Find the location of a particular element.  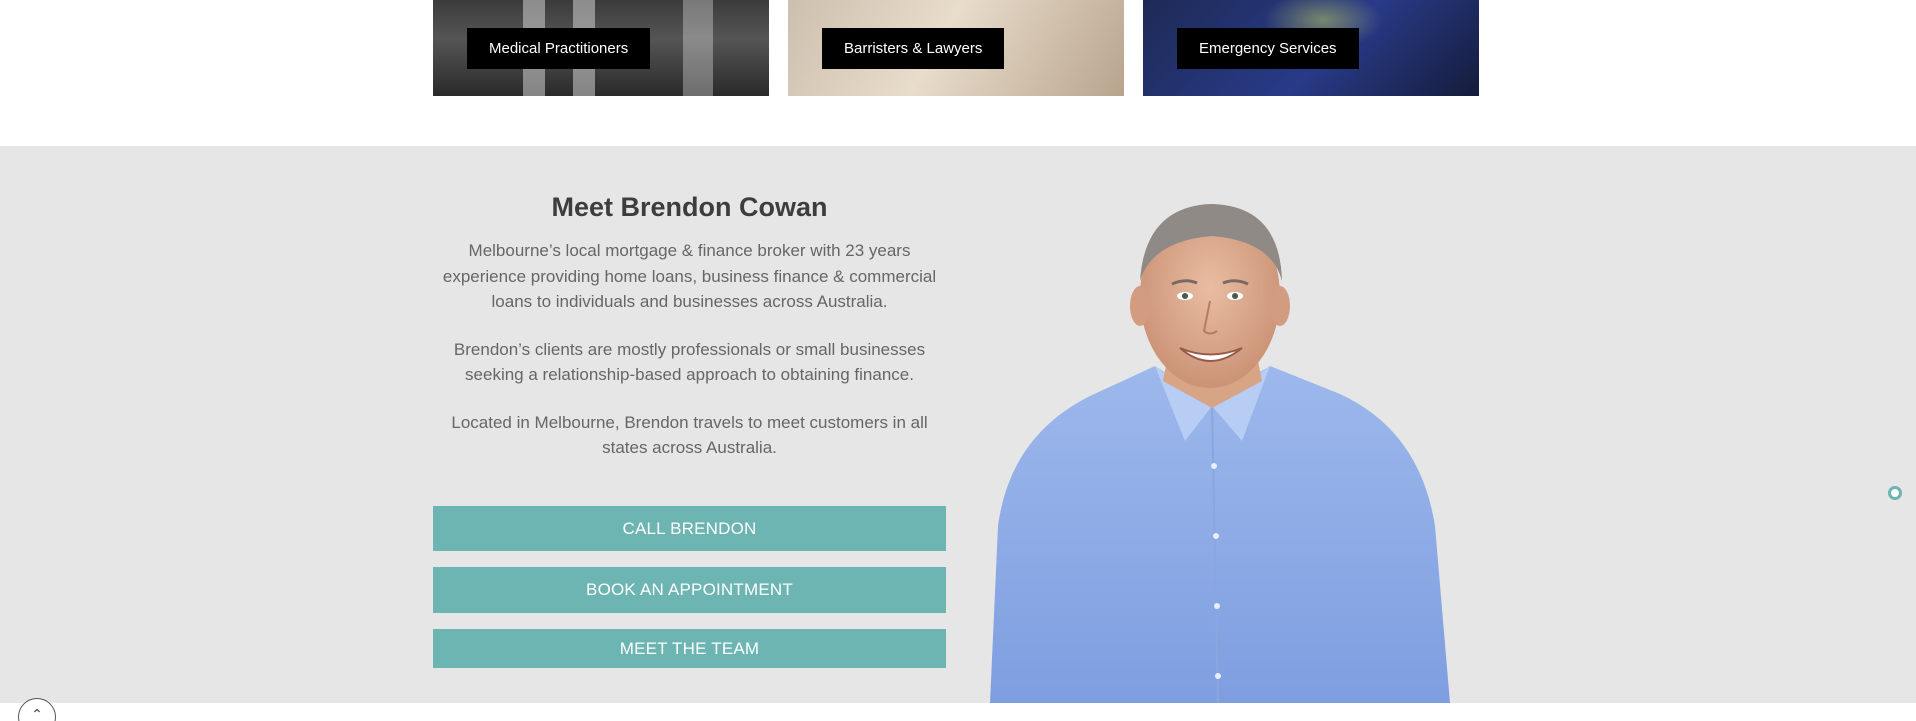

photo-detail is located at coordinates (698, 48).